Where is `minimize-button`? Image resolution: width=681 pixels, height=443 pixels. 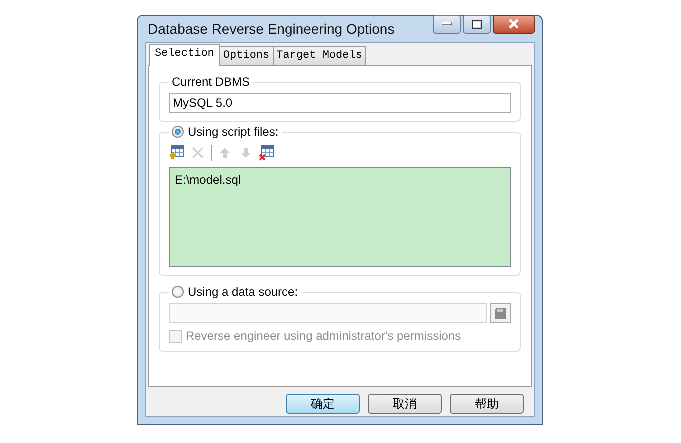
minimize-button is located at coordinates (447, 24).